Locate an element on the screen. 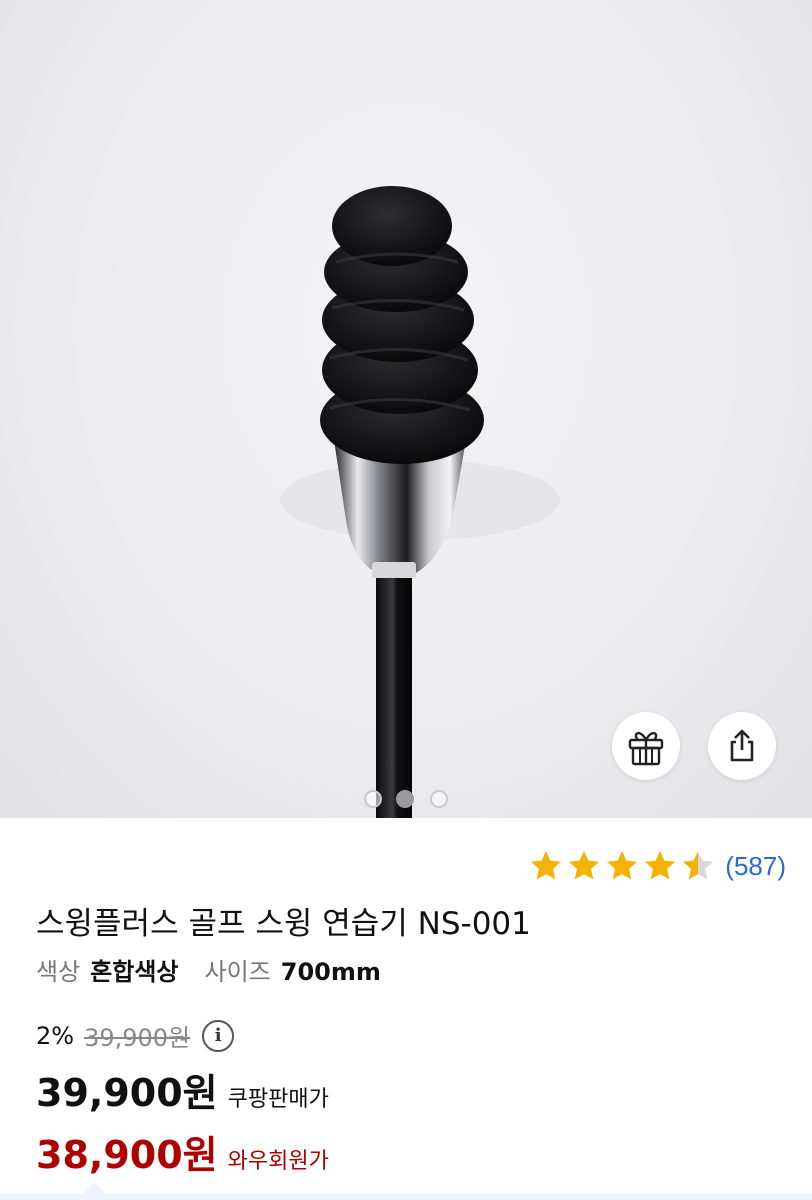  pagination-dot-active is located at coordinates (405, 799).